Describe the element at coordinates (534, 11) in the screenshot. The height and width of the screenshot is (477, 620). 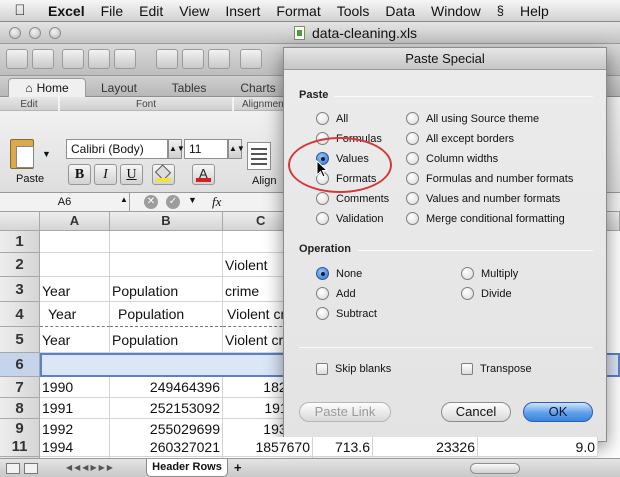
I see `menu-help: Help` at that location.